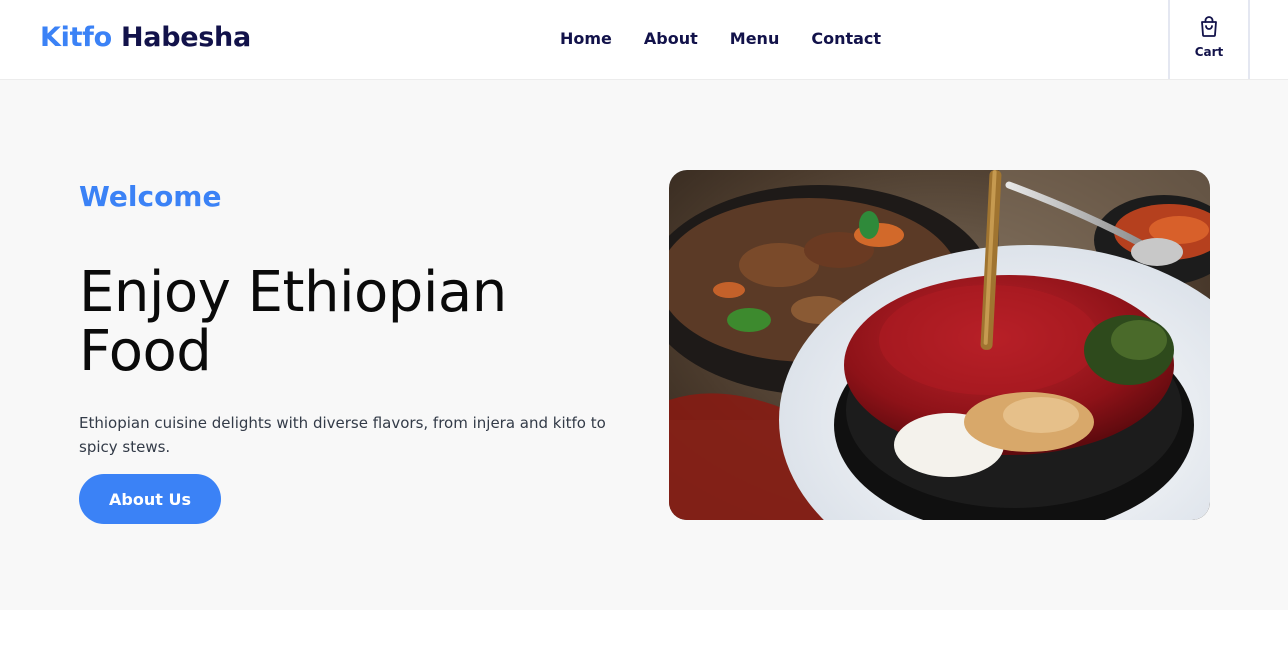 This screenshot has width=1288, height=659. I want to click on hero-eyebrow: Welcome, so click(150, 196).